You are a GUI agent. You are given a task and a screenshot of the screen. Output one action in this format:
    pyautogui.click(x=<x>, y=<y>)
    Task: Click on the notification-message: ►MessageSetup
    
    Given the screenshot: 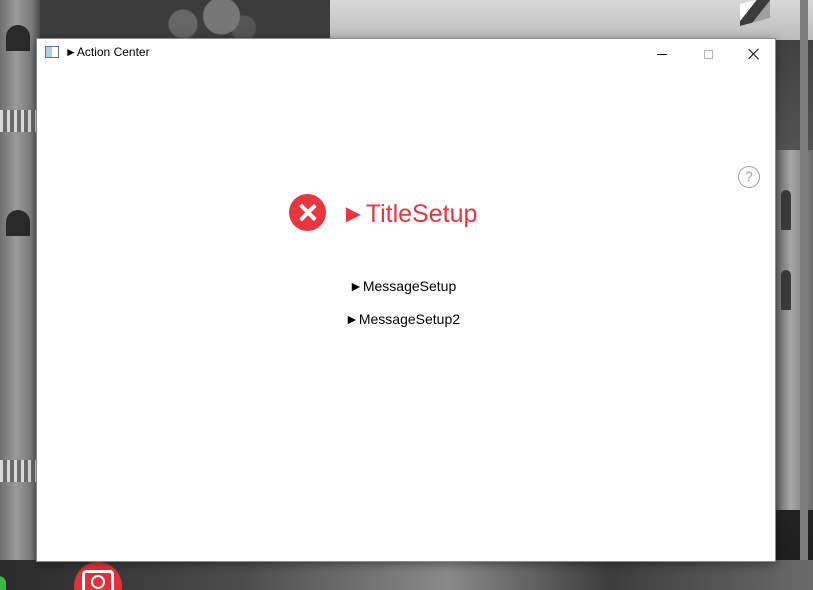 What is the action you would take?
    pyautogui.click(x=403, y=286)
    